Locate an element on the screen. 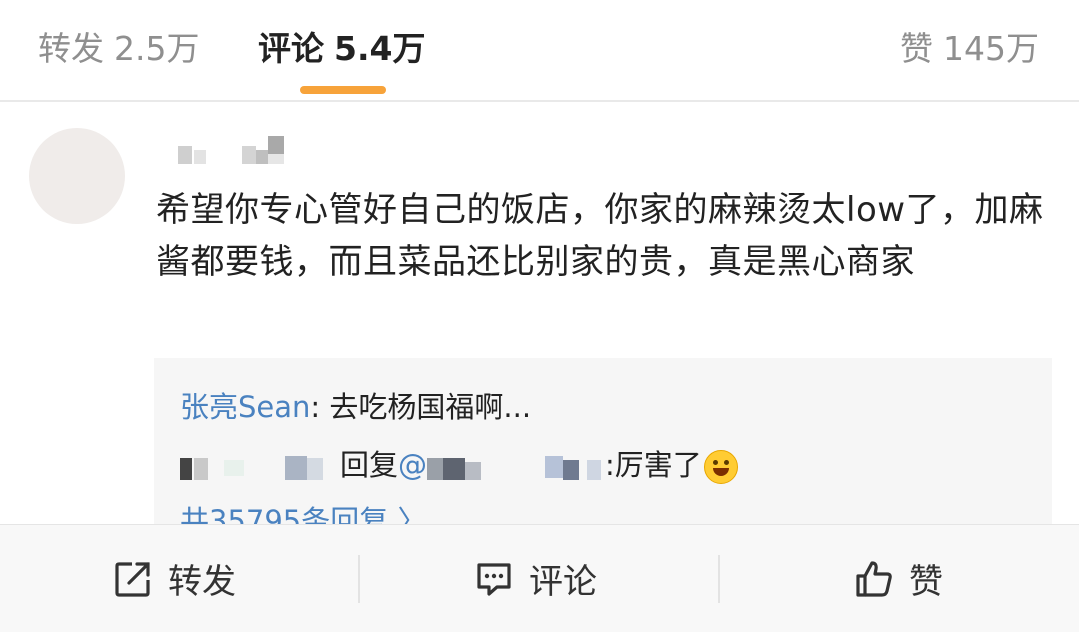  laugh-cry-emoji-icon is located at coordinates (720, 467).